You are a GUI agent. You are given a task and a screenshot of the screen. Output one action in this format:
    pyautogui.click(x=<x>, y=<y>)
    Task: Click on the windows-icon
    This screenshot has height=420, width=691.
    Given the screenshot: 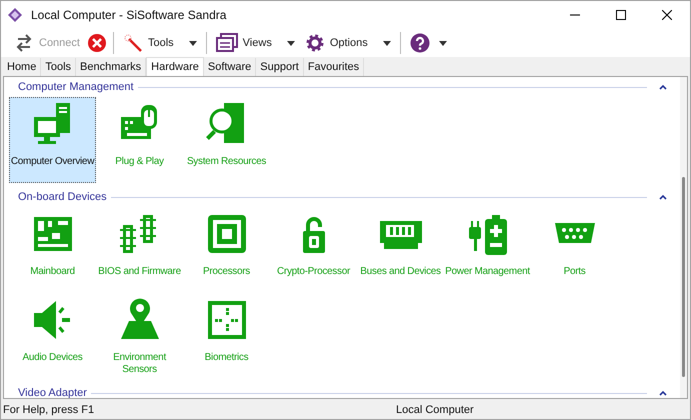 What is the action you would take?
    pyautogui.click(x=227, y=43)
    